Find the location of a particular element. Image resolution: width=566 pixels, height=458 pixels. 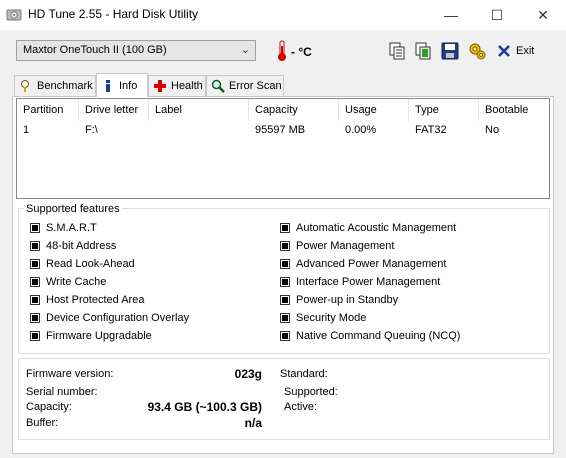

feature-automatic-acoustic-management: Automatic Acoustic Management is located at coordinates (410, 228).